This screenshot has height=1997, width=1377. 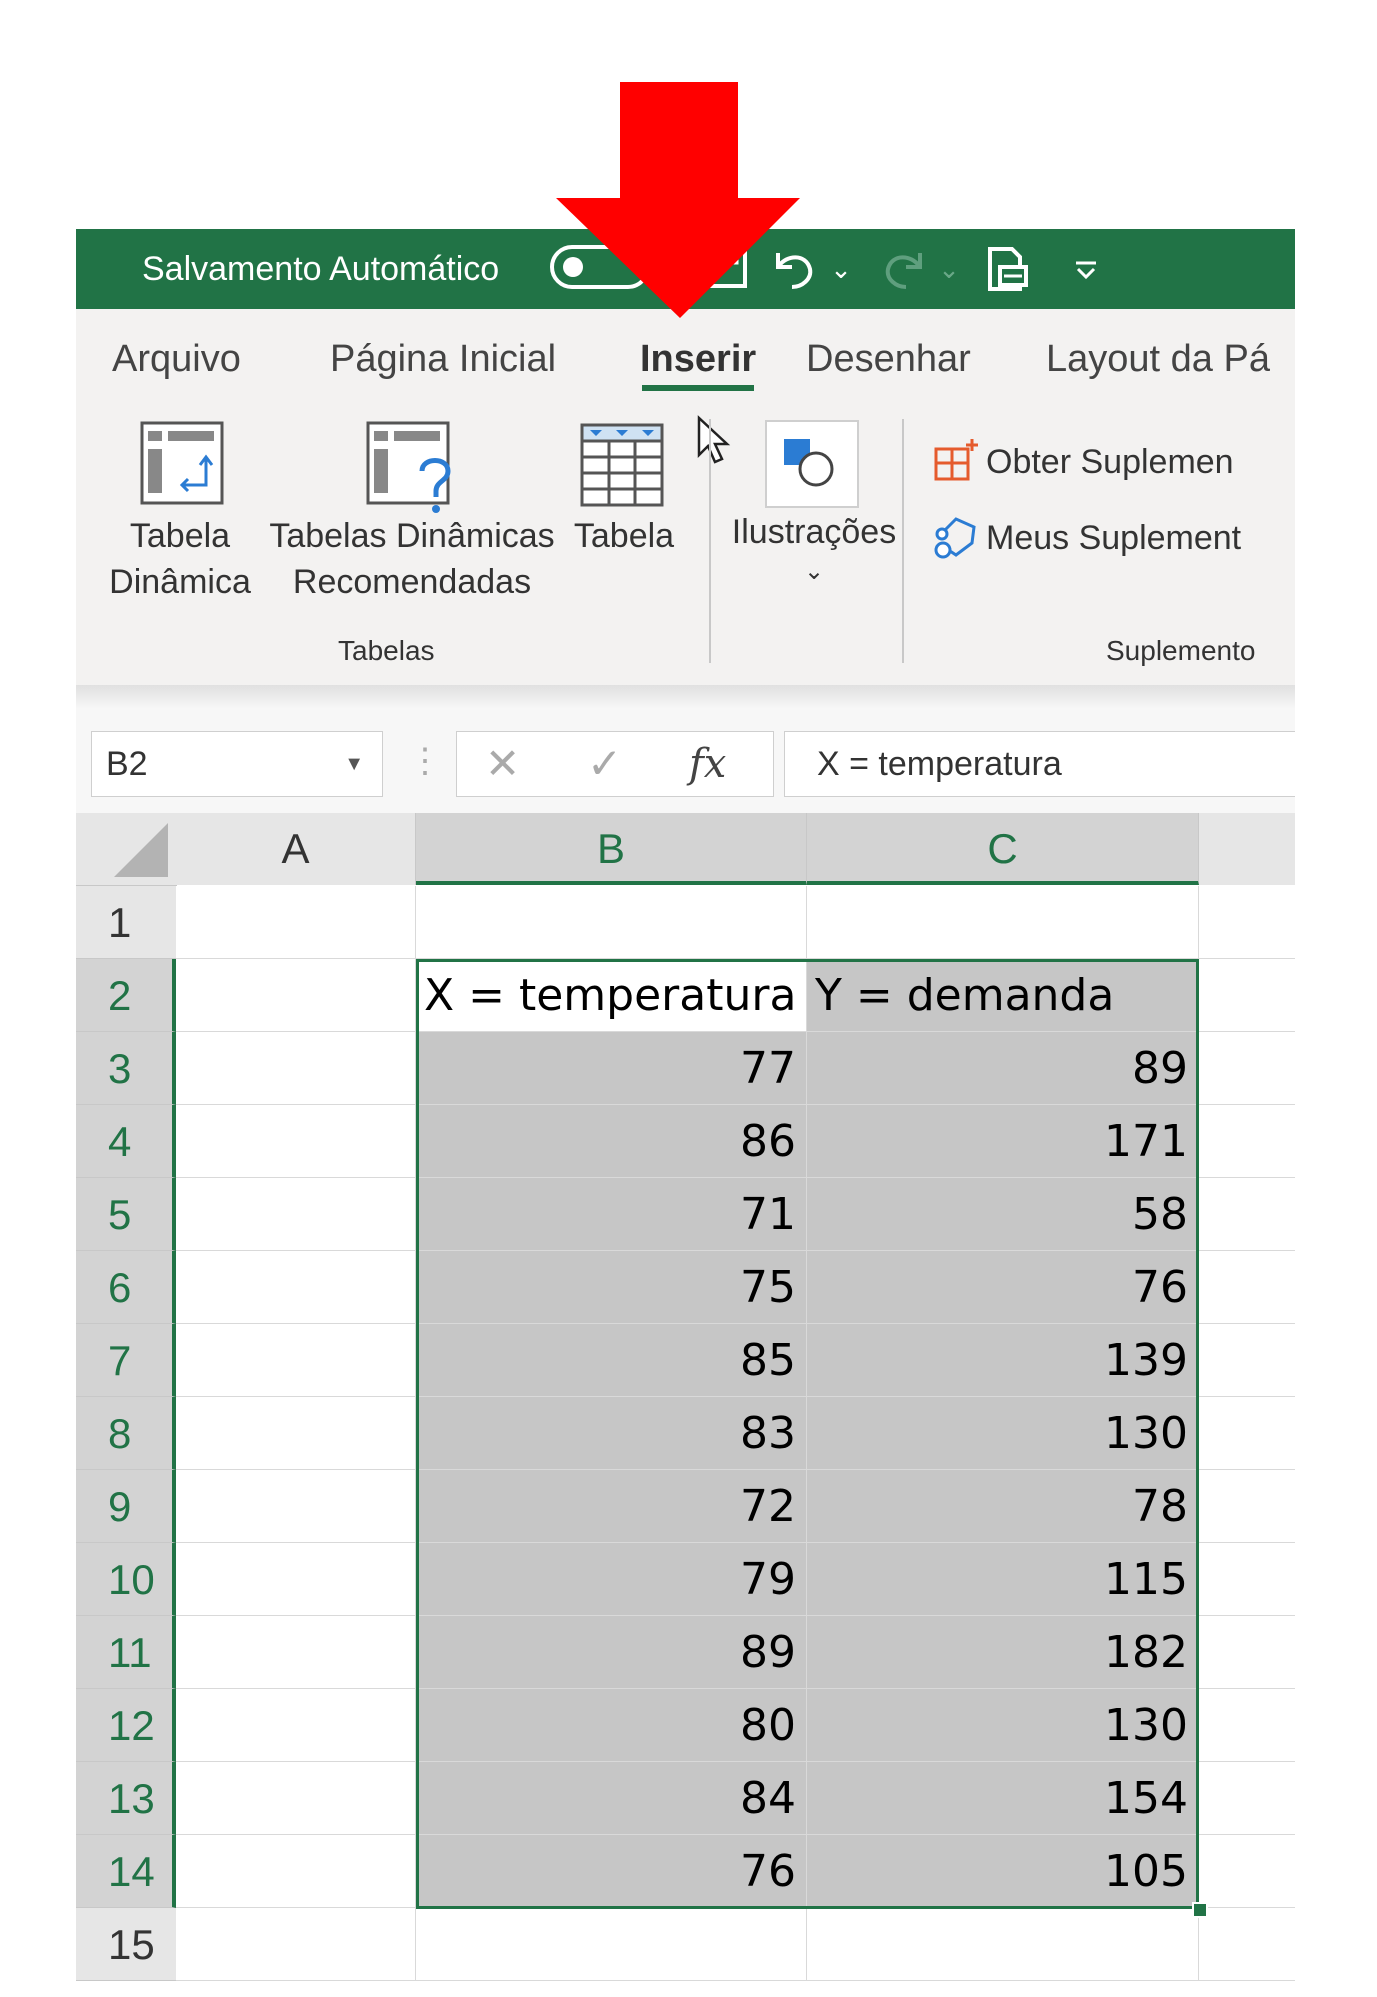 What do you see at coordinates (1003, 1360) in the screenshot?
I see `cell-y-value: 139` at bounding box center [1003, 1360].